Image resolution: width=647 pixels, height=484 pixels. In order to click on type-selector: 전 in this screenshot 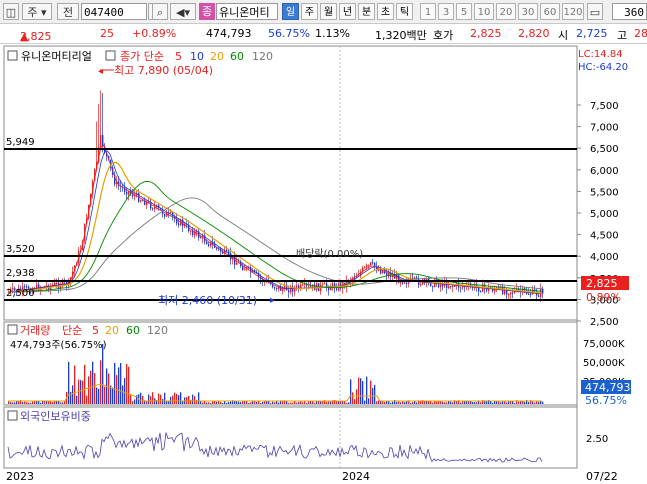, I will do `click(68, 11)`.